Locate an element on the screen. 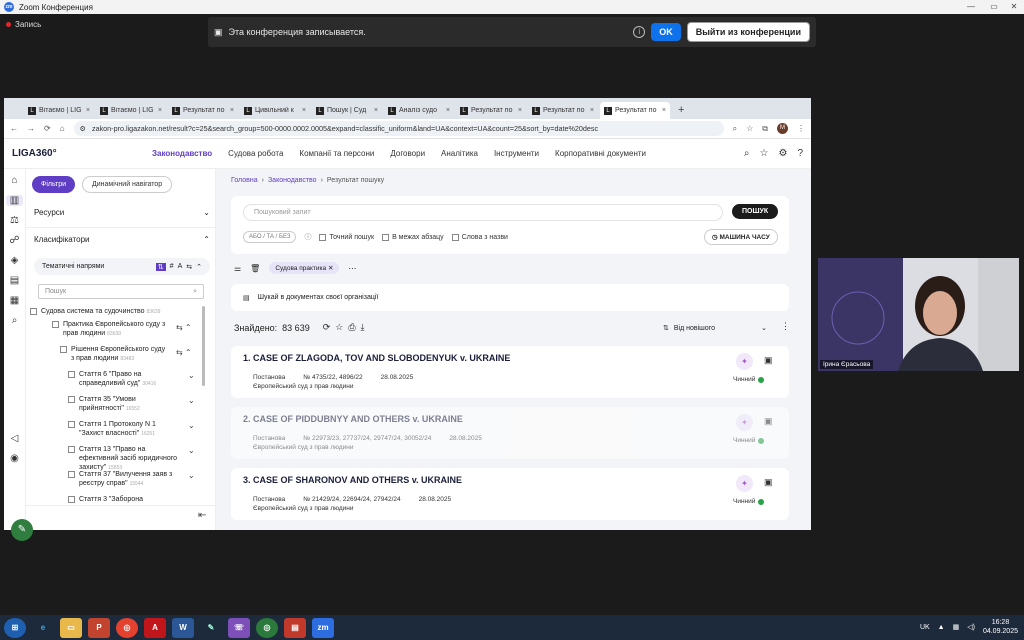 This screenshot has height=640, width=1024. sort-select: ⇅ Від новішого ⌄ is located at coordinates (715, 328).